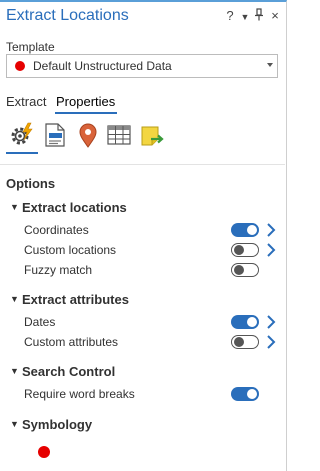 The height and width of the screenshot is (471, 320). Describe the element at coordinates (74, 207) in the screenshot. I see `section-title: Extract locations` at that location.